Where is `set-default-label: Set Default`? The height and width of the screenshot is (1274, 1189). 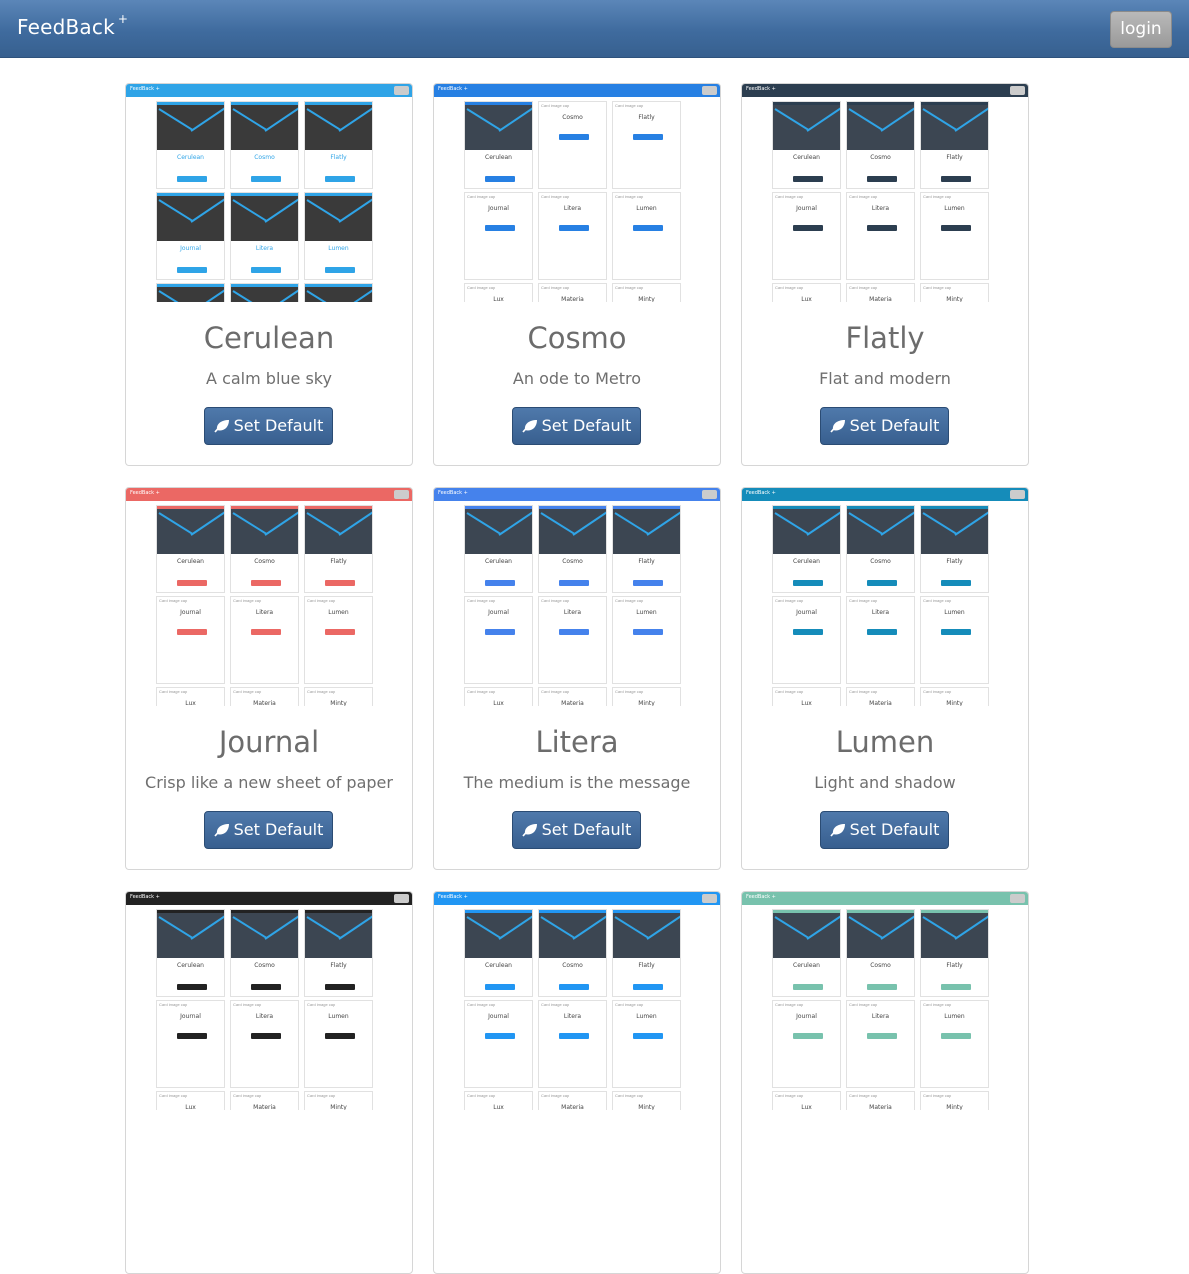 set-default-label: Set Default is located at coordinates (894, 425).